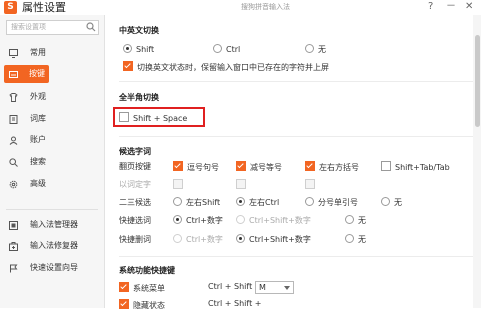 This screenshot has height=311, width=481. I want to click on hide-status-checkbox: 隐藏状态, so click(142, 305).